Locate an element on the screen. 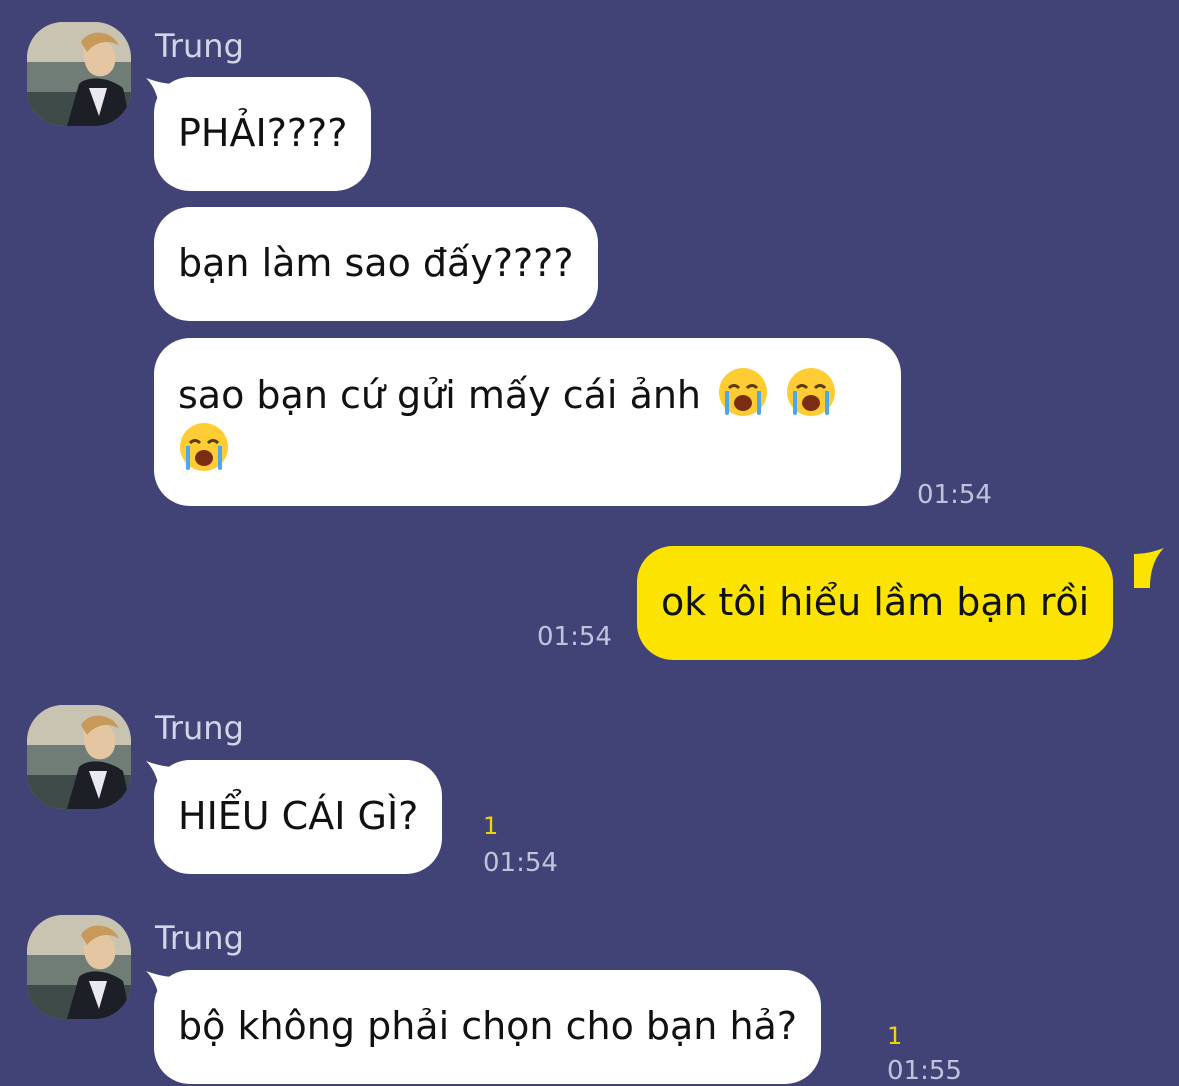  message-bubble: bộ không phải chọn cho bạn hả? is located at coordinates (488, 1027).